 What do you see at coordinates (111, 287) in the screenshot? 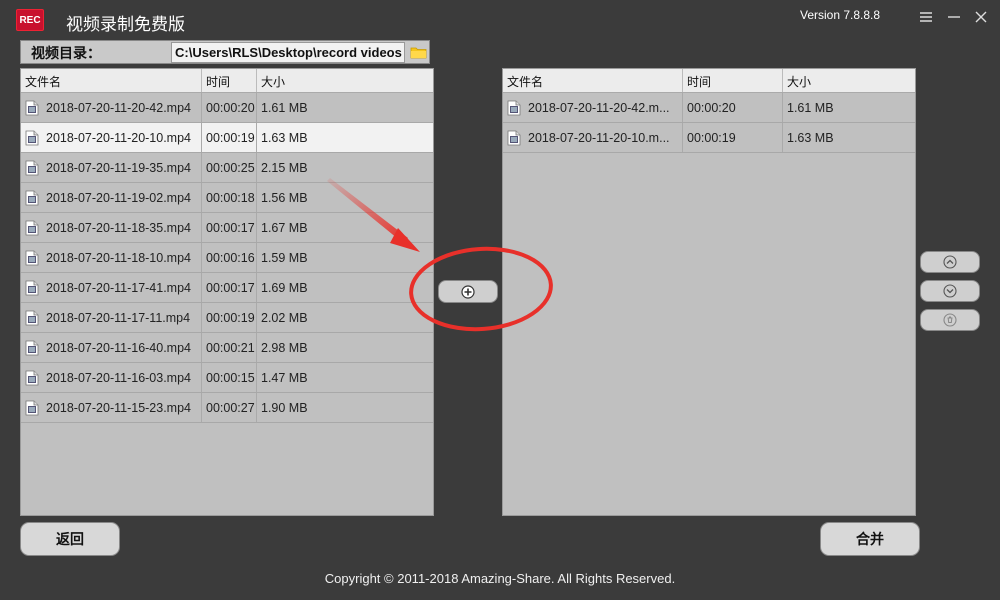
I see `file-name-cell: 2018-07-20-11-17-41.mp4` at bounding box center [111, 287].